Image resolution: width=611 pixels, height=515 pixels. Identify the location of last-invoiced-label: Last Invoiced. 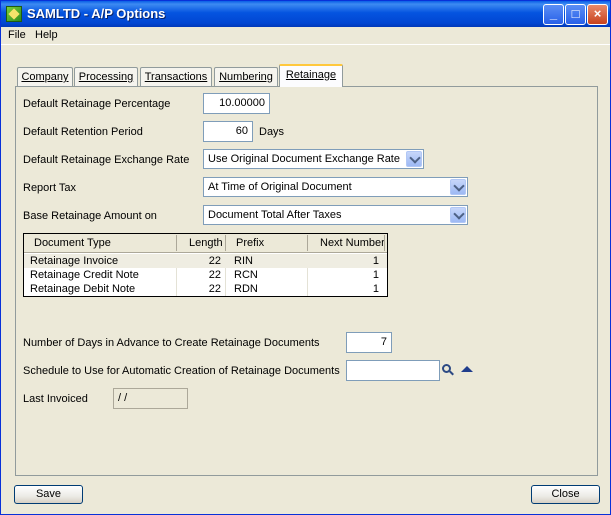
(55, 399).